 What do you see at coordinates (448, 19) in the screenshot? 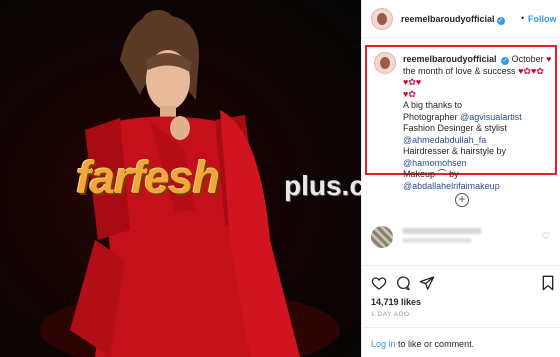
I see `header-username-text: reemelbaroudyofficial` at bounding box center [448, 19].